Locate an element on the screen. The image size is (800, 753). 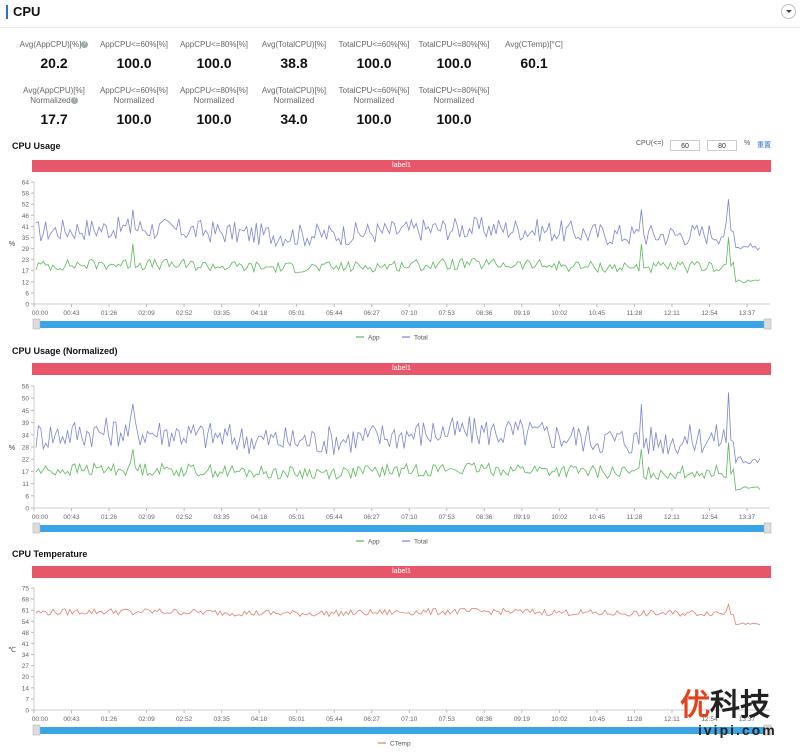
y-tick-label: 0 is located at coordinates (27, 305).